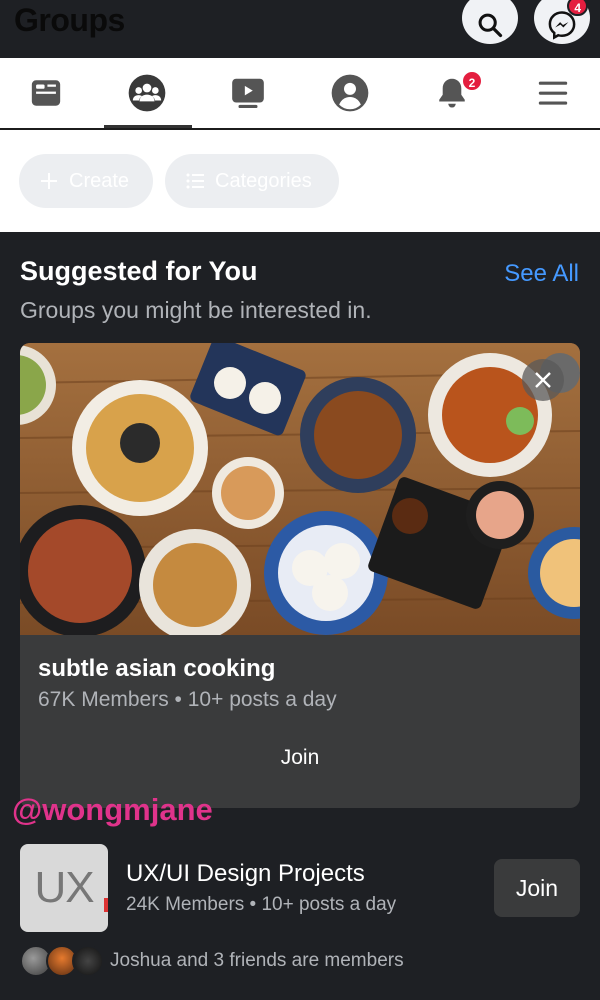  I want to click on groups-icon, so click(147, 93).